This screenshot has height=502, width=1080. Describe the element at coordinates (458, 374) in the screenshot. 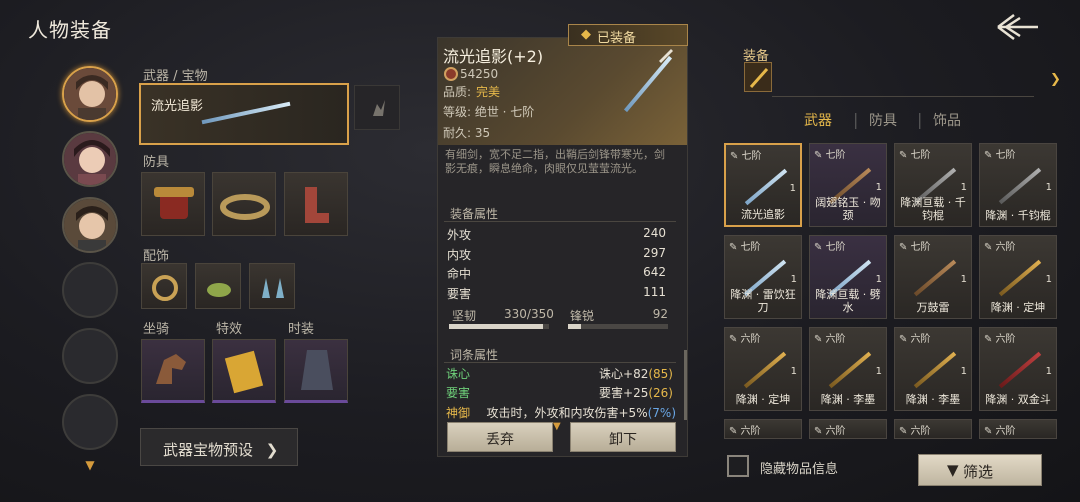

I see `affix-tag: 诛心` at that location.